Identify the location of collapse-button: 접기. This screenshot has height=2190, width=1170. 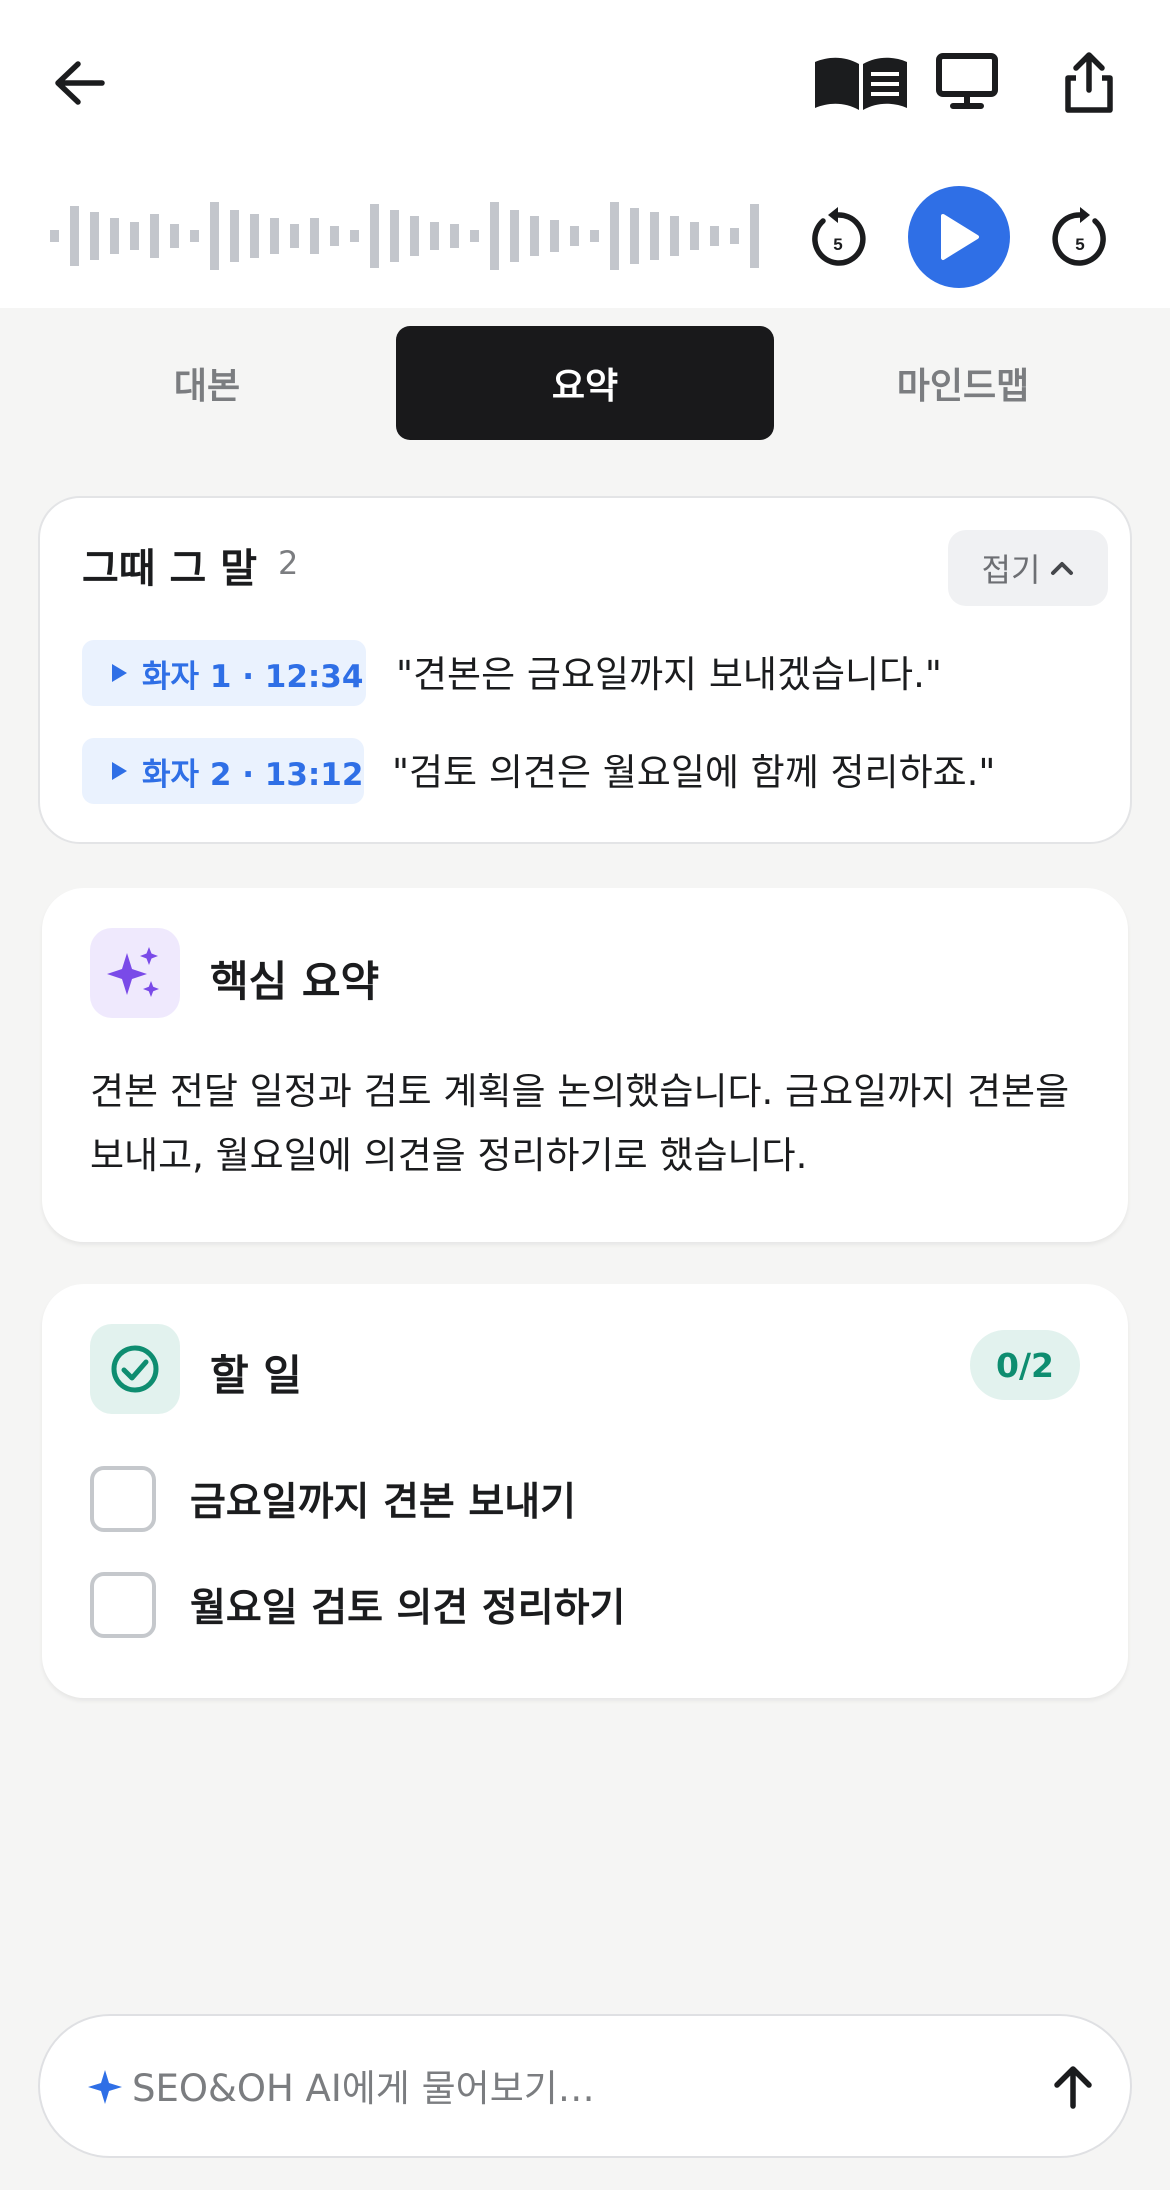
(1028, 568).